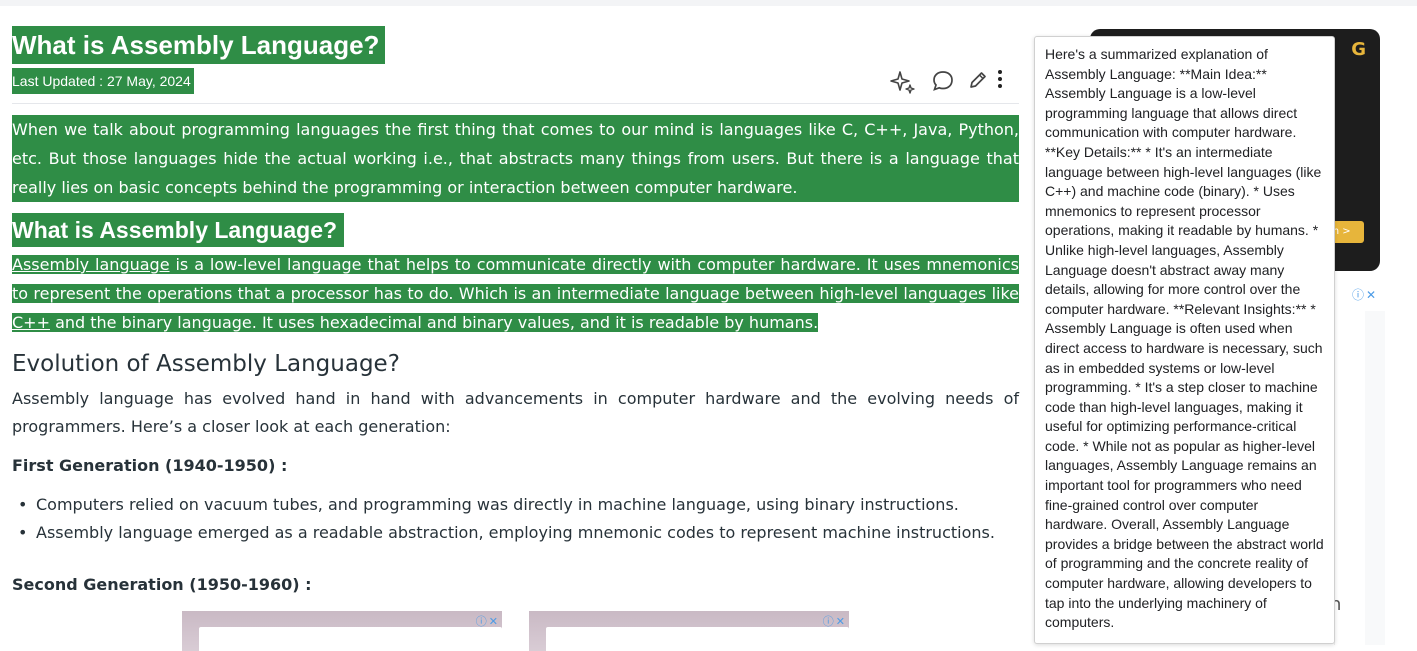 Image resolution: width=1417 pixels, height=651 pixels. Describe the element at coordinates (1365, 294) in the screenshot. I see `ad-info-close-icon: ⓘ✕` at that location.